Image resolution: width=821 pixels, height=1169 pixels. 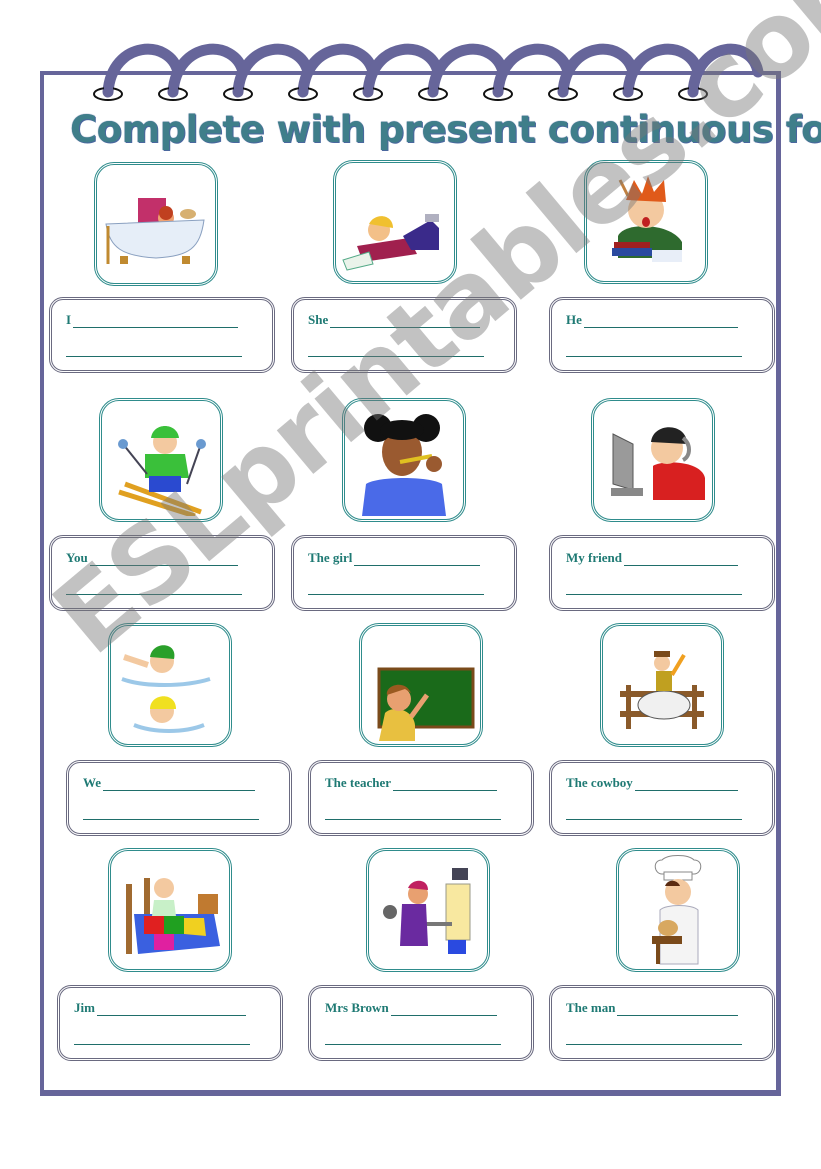 What do you see at coordinates (330, 557) in the screenshot?
I see `subject-label: The girl` at bounding box center [330, 557].